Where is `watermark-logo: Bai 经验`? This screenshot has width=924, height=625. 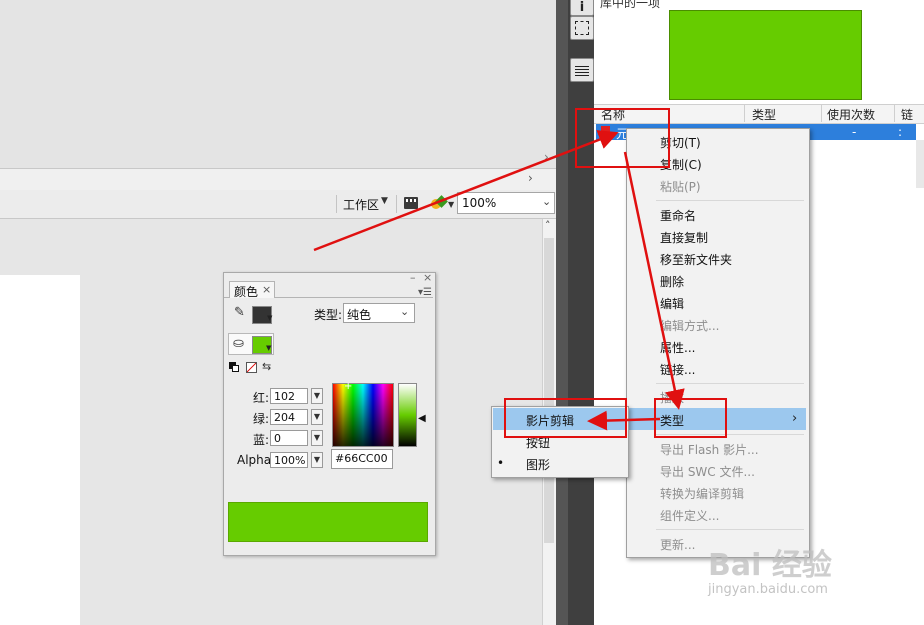
watermark-logo: Bai 经验 is located at coordinates (770, 562).